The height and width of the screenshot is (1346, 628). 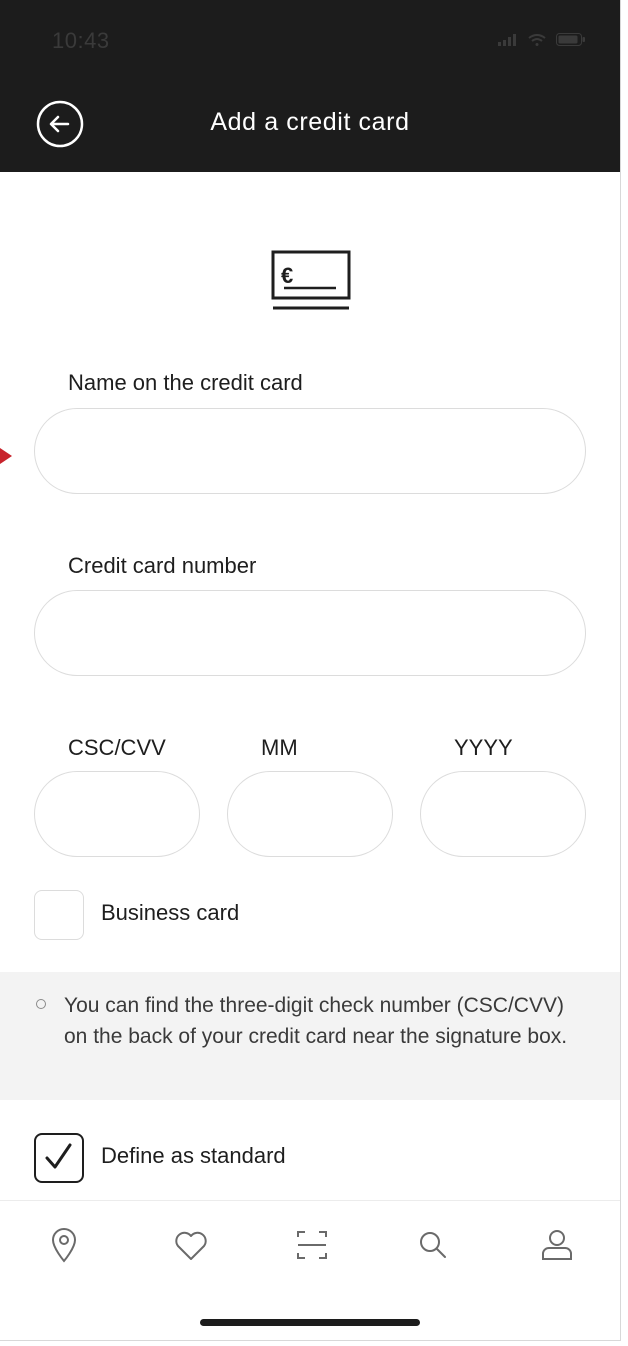 I want to click on euro-symbol: €, so click(x=287, y=275).